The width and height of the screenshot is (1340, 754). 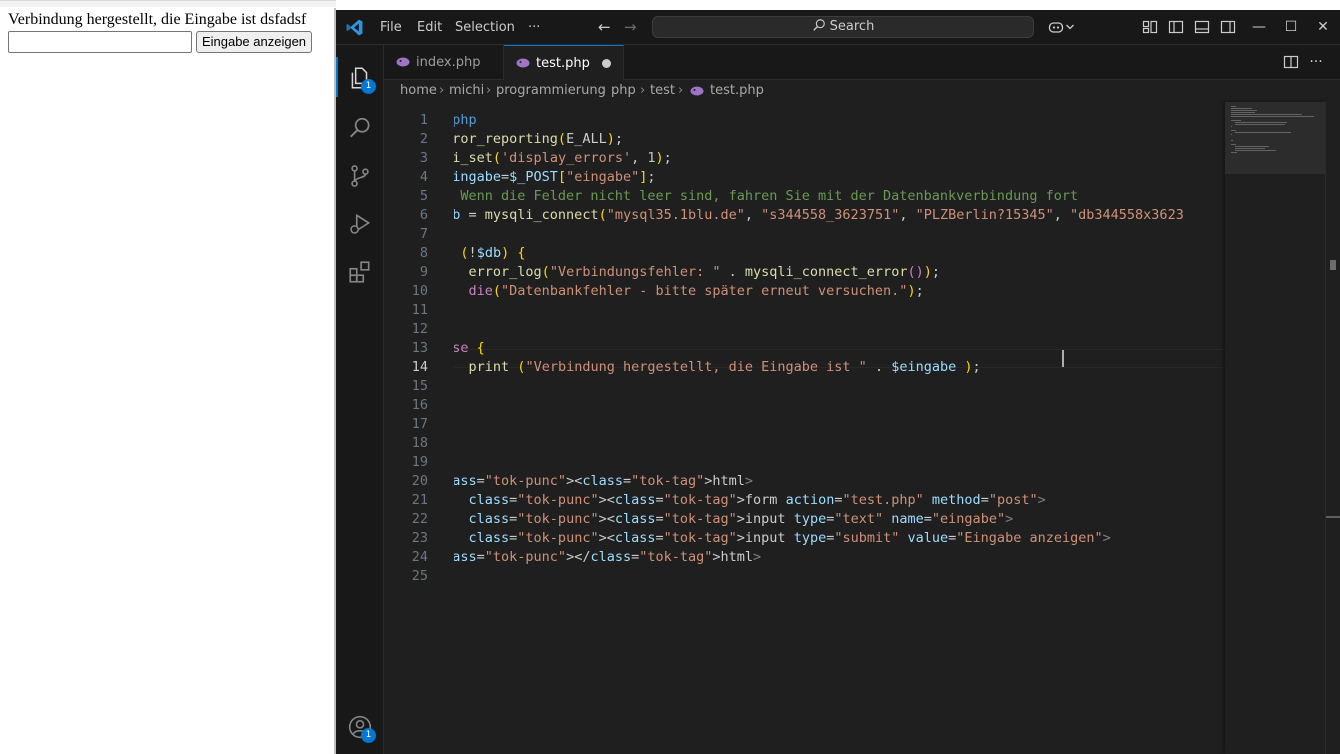 What do you see at coordinates (423, 272) in the screenshot?
I see `line-number: 9` at bounding box center [423, 272].